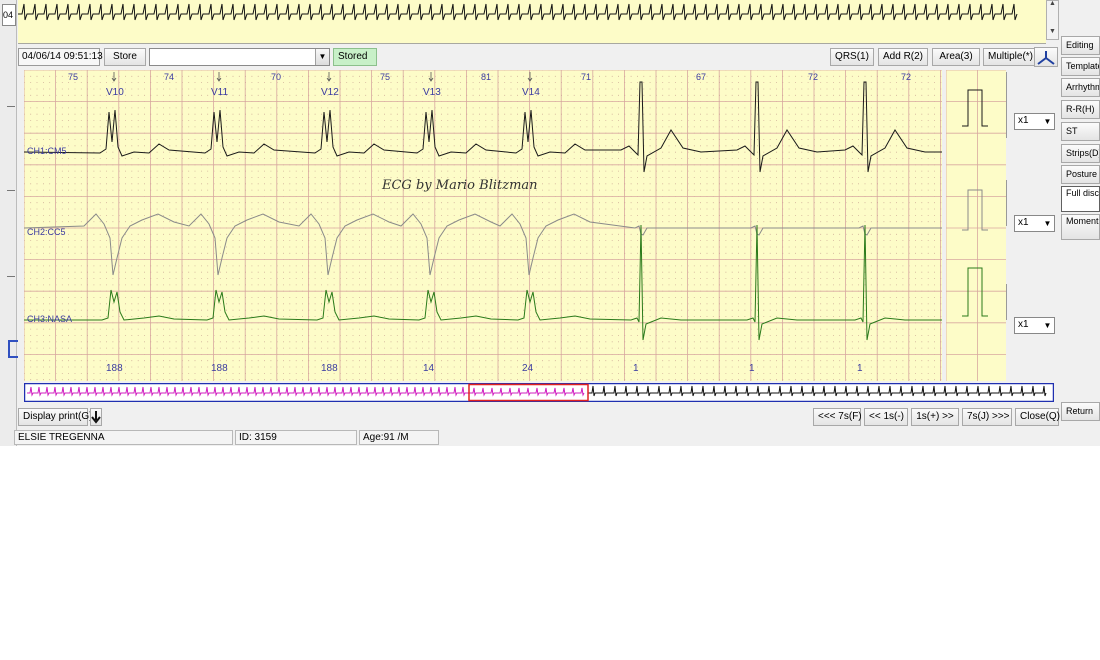 Image resolution: width=1100 pixels, height=660 pixels. Describe the element at coordinates (1034, 223) in the screenshot. I see `ch2-gain-select: x1 ▼` at that location.